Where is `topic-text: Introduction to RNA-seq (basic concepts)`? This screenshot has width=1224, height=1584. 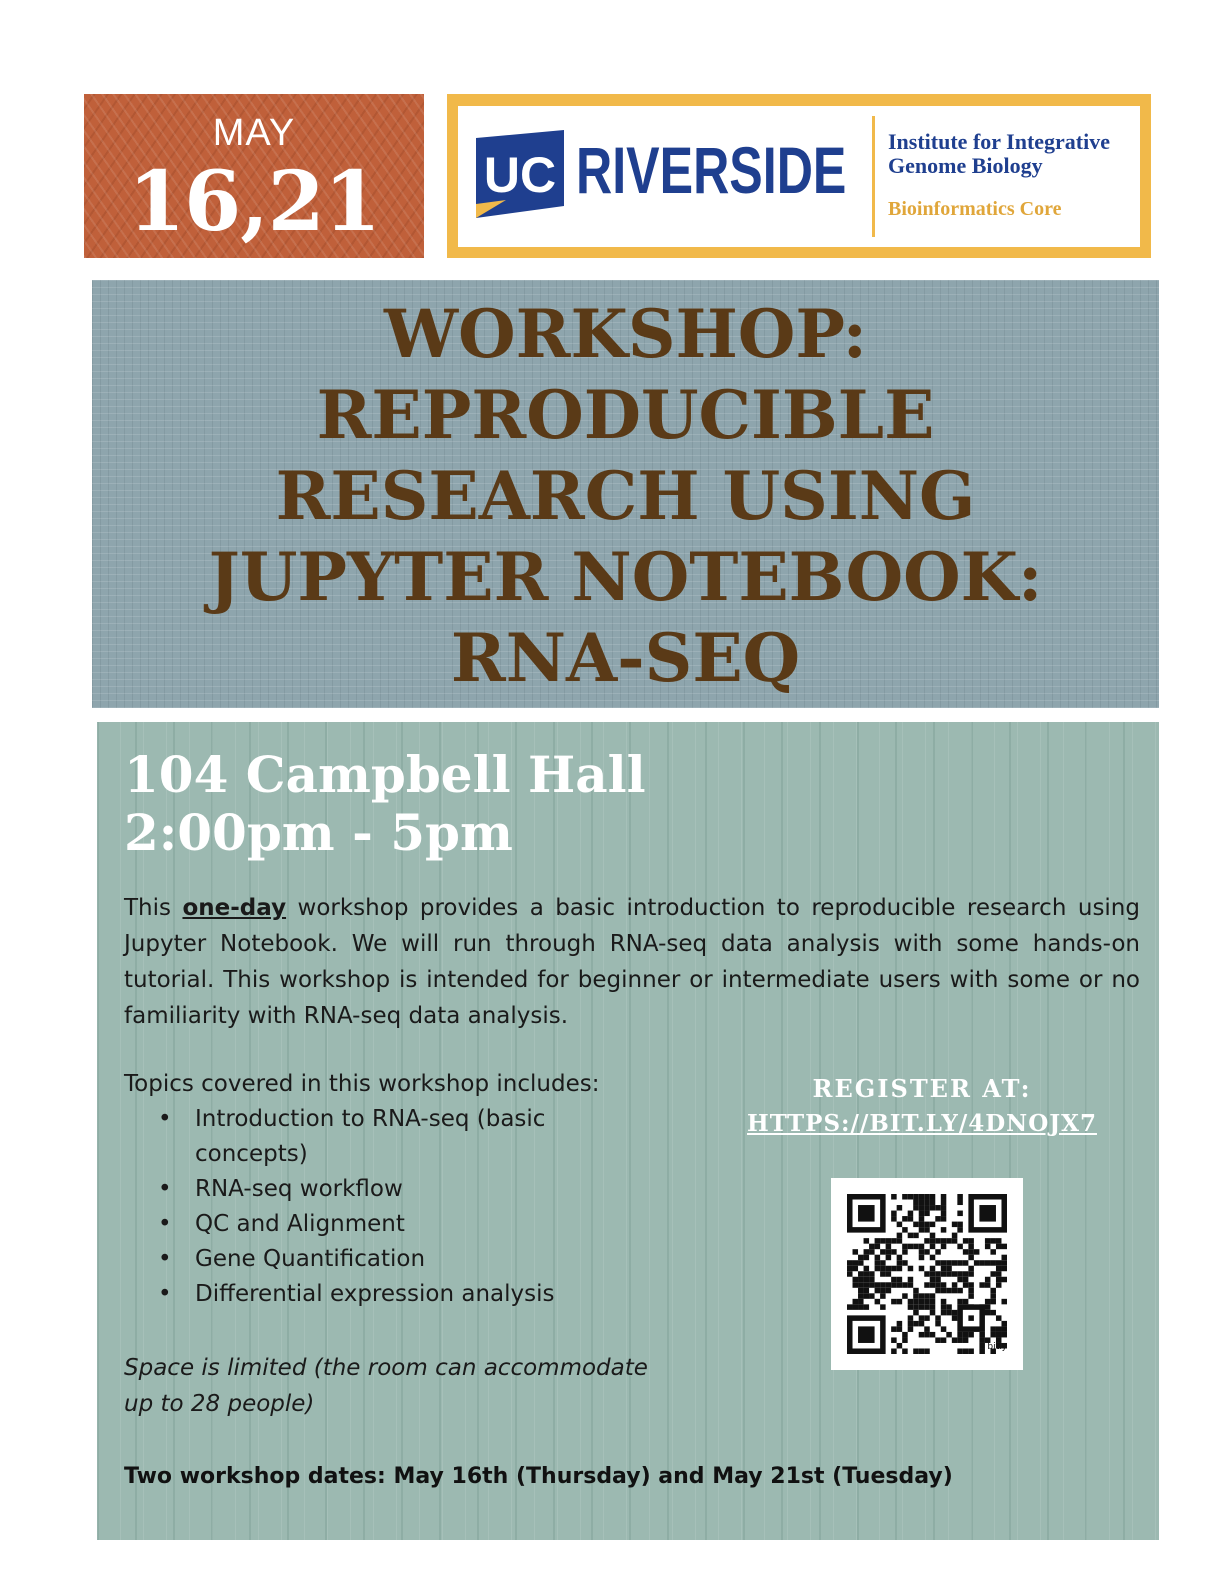 topic-text: Introduction to RNA-seq (basic concepts) is located at coordinates (370, 1136).